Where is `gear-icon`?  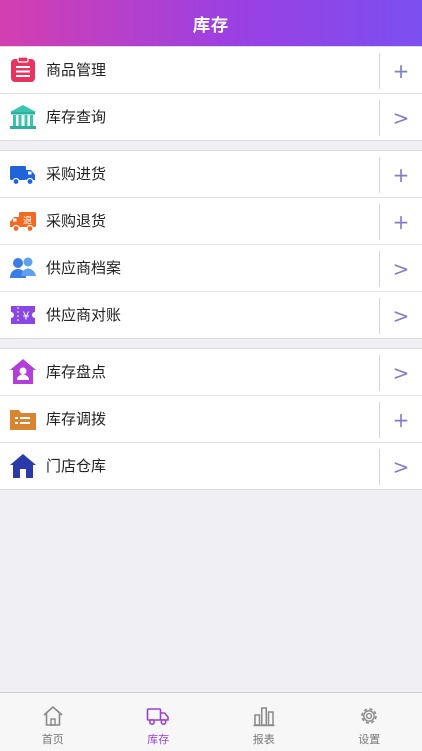 gear-icon is located at coordinates (369, 716).